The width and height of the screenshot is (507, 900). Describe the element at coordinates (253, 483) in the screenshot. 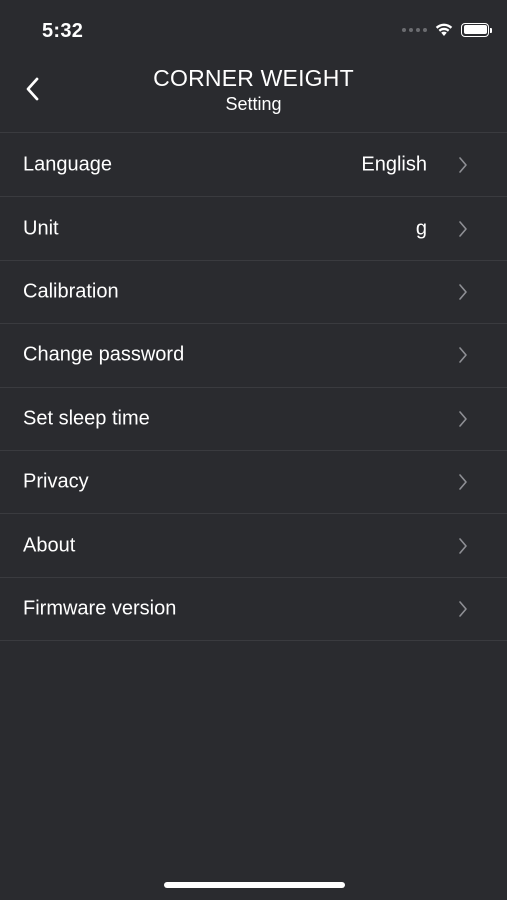

I see `settings-row-privacy: Privacy` at that location.